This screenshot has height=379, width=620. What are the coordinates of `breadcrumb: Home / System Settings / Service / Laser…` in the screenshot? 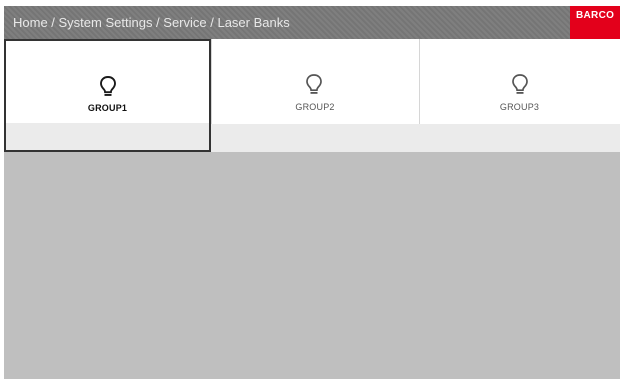 It's located at (151, 22).